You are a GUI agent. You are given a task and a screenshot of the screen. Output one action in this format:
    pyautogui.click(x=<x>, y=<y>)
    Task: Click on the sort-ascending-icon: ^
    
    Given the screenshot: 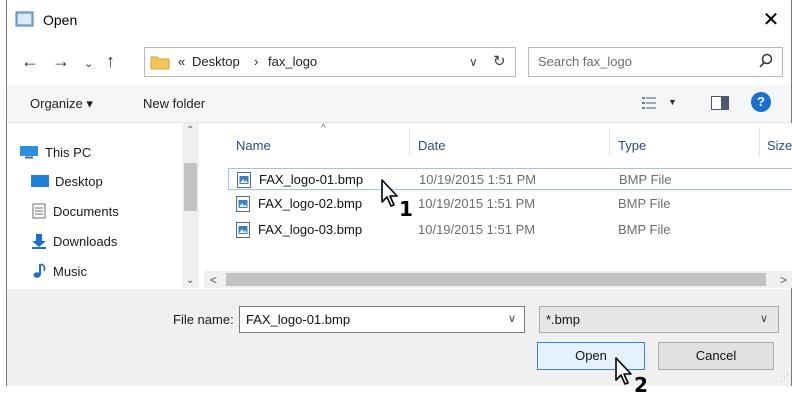 What is the action you would take?
    pyautogui.click(x=323, y=128)
    